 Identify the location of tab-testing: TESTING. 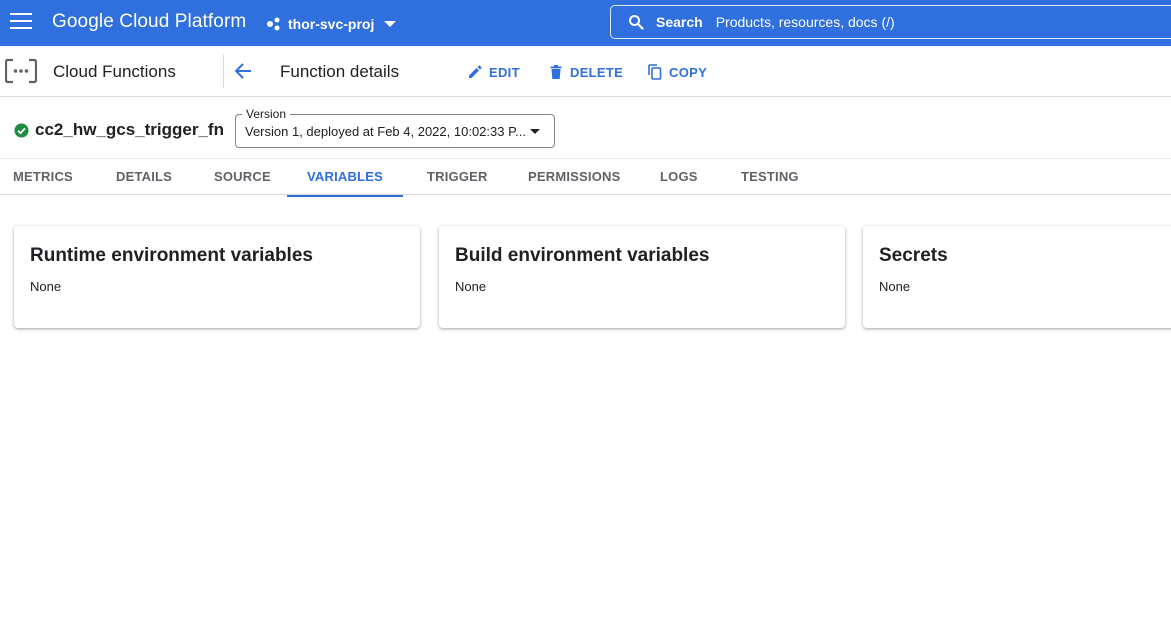
(770, 177).